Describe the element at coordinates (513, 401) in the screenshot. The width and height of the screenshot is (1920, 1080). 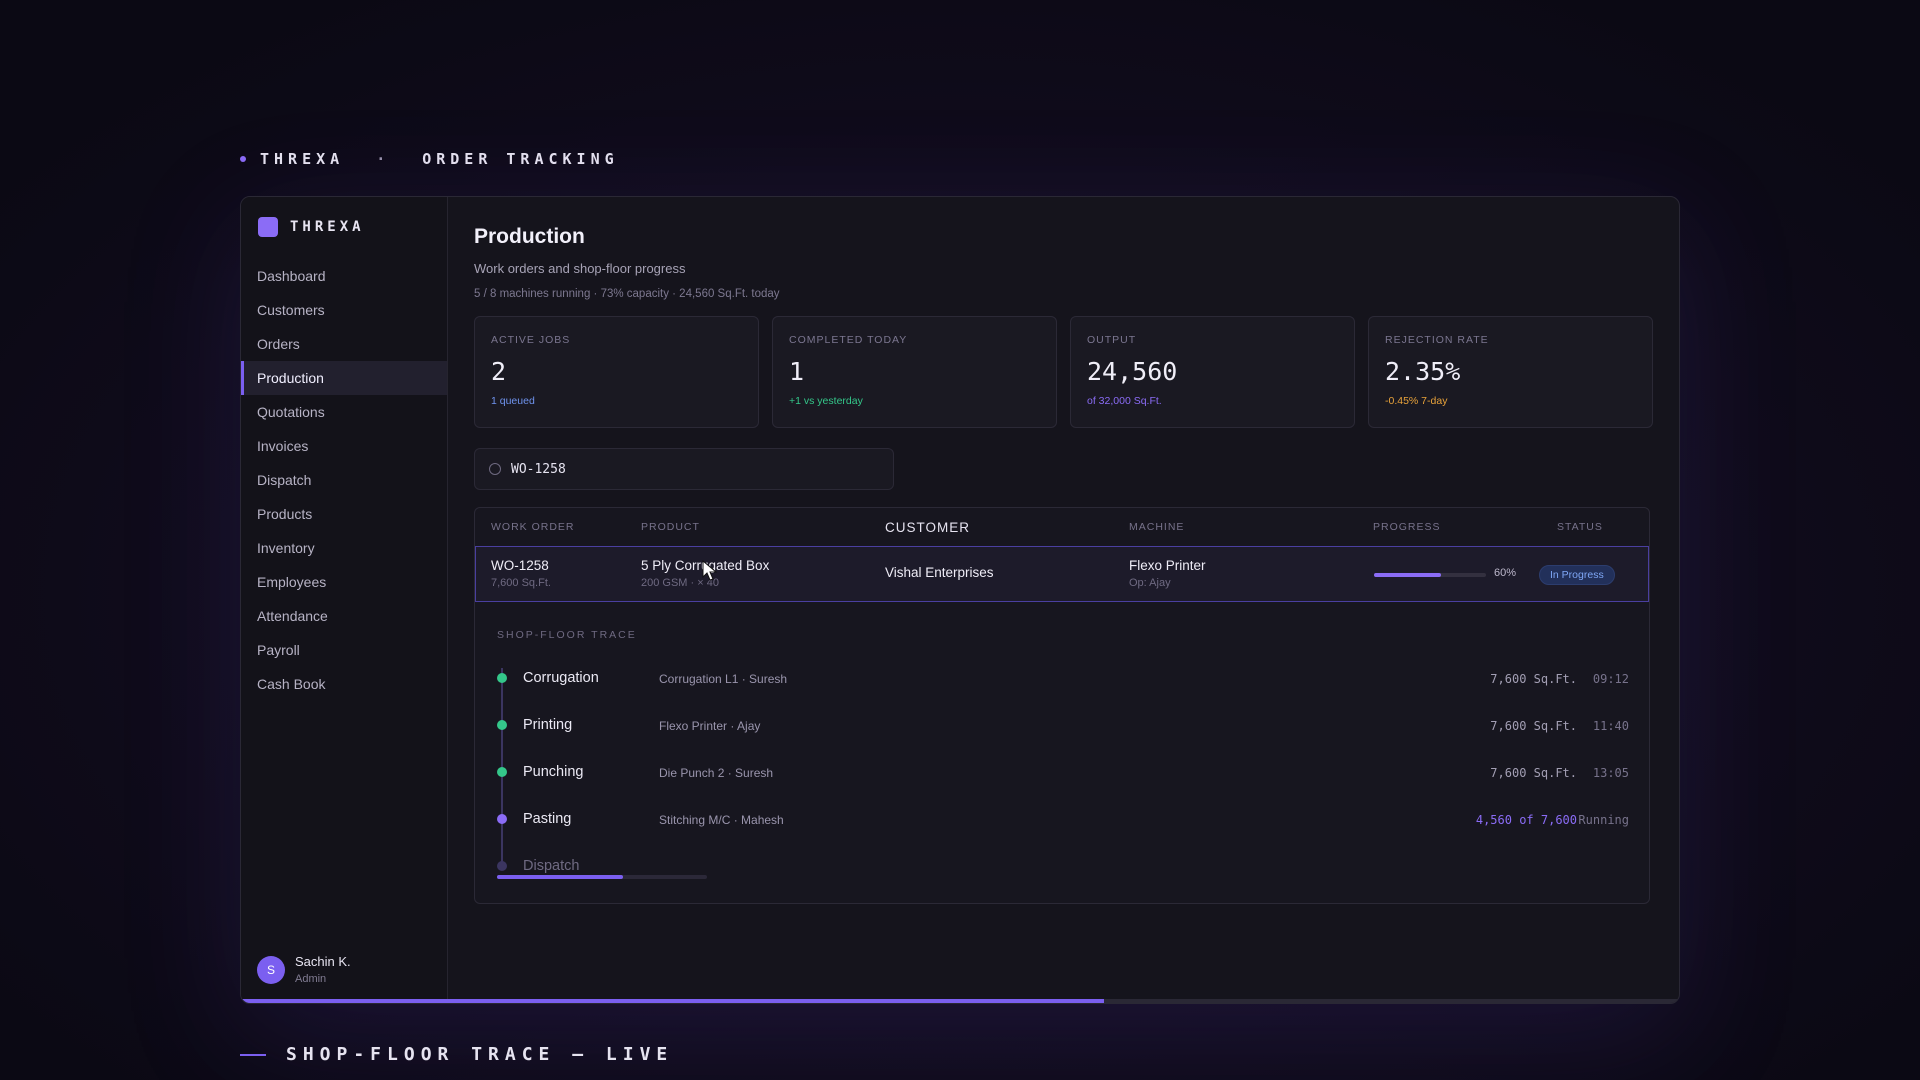
I see `stat-note: 1 queued` at that location.